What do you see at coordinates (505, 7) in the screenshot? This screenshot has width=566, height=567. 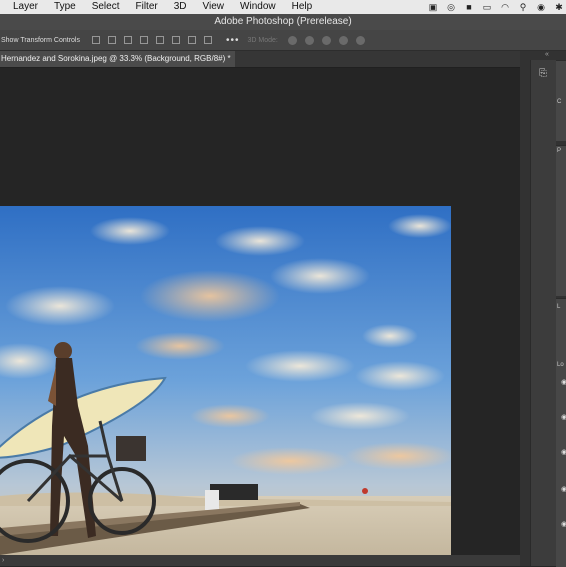 I see `wifi-icon: ◠` at bounding box center [505, 7].